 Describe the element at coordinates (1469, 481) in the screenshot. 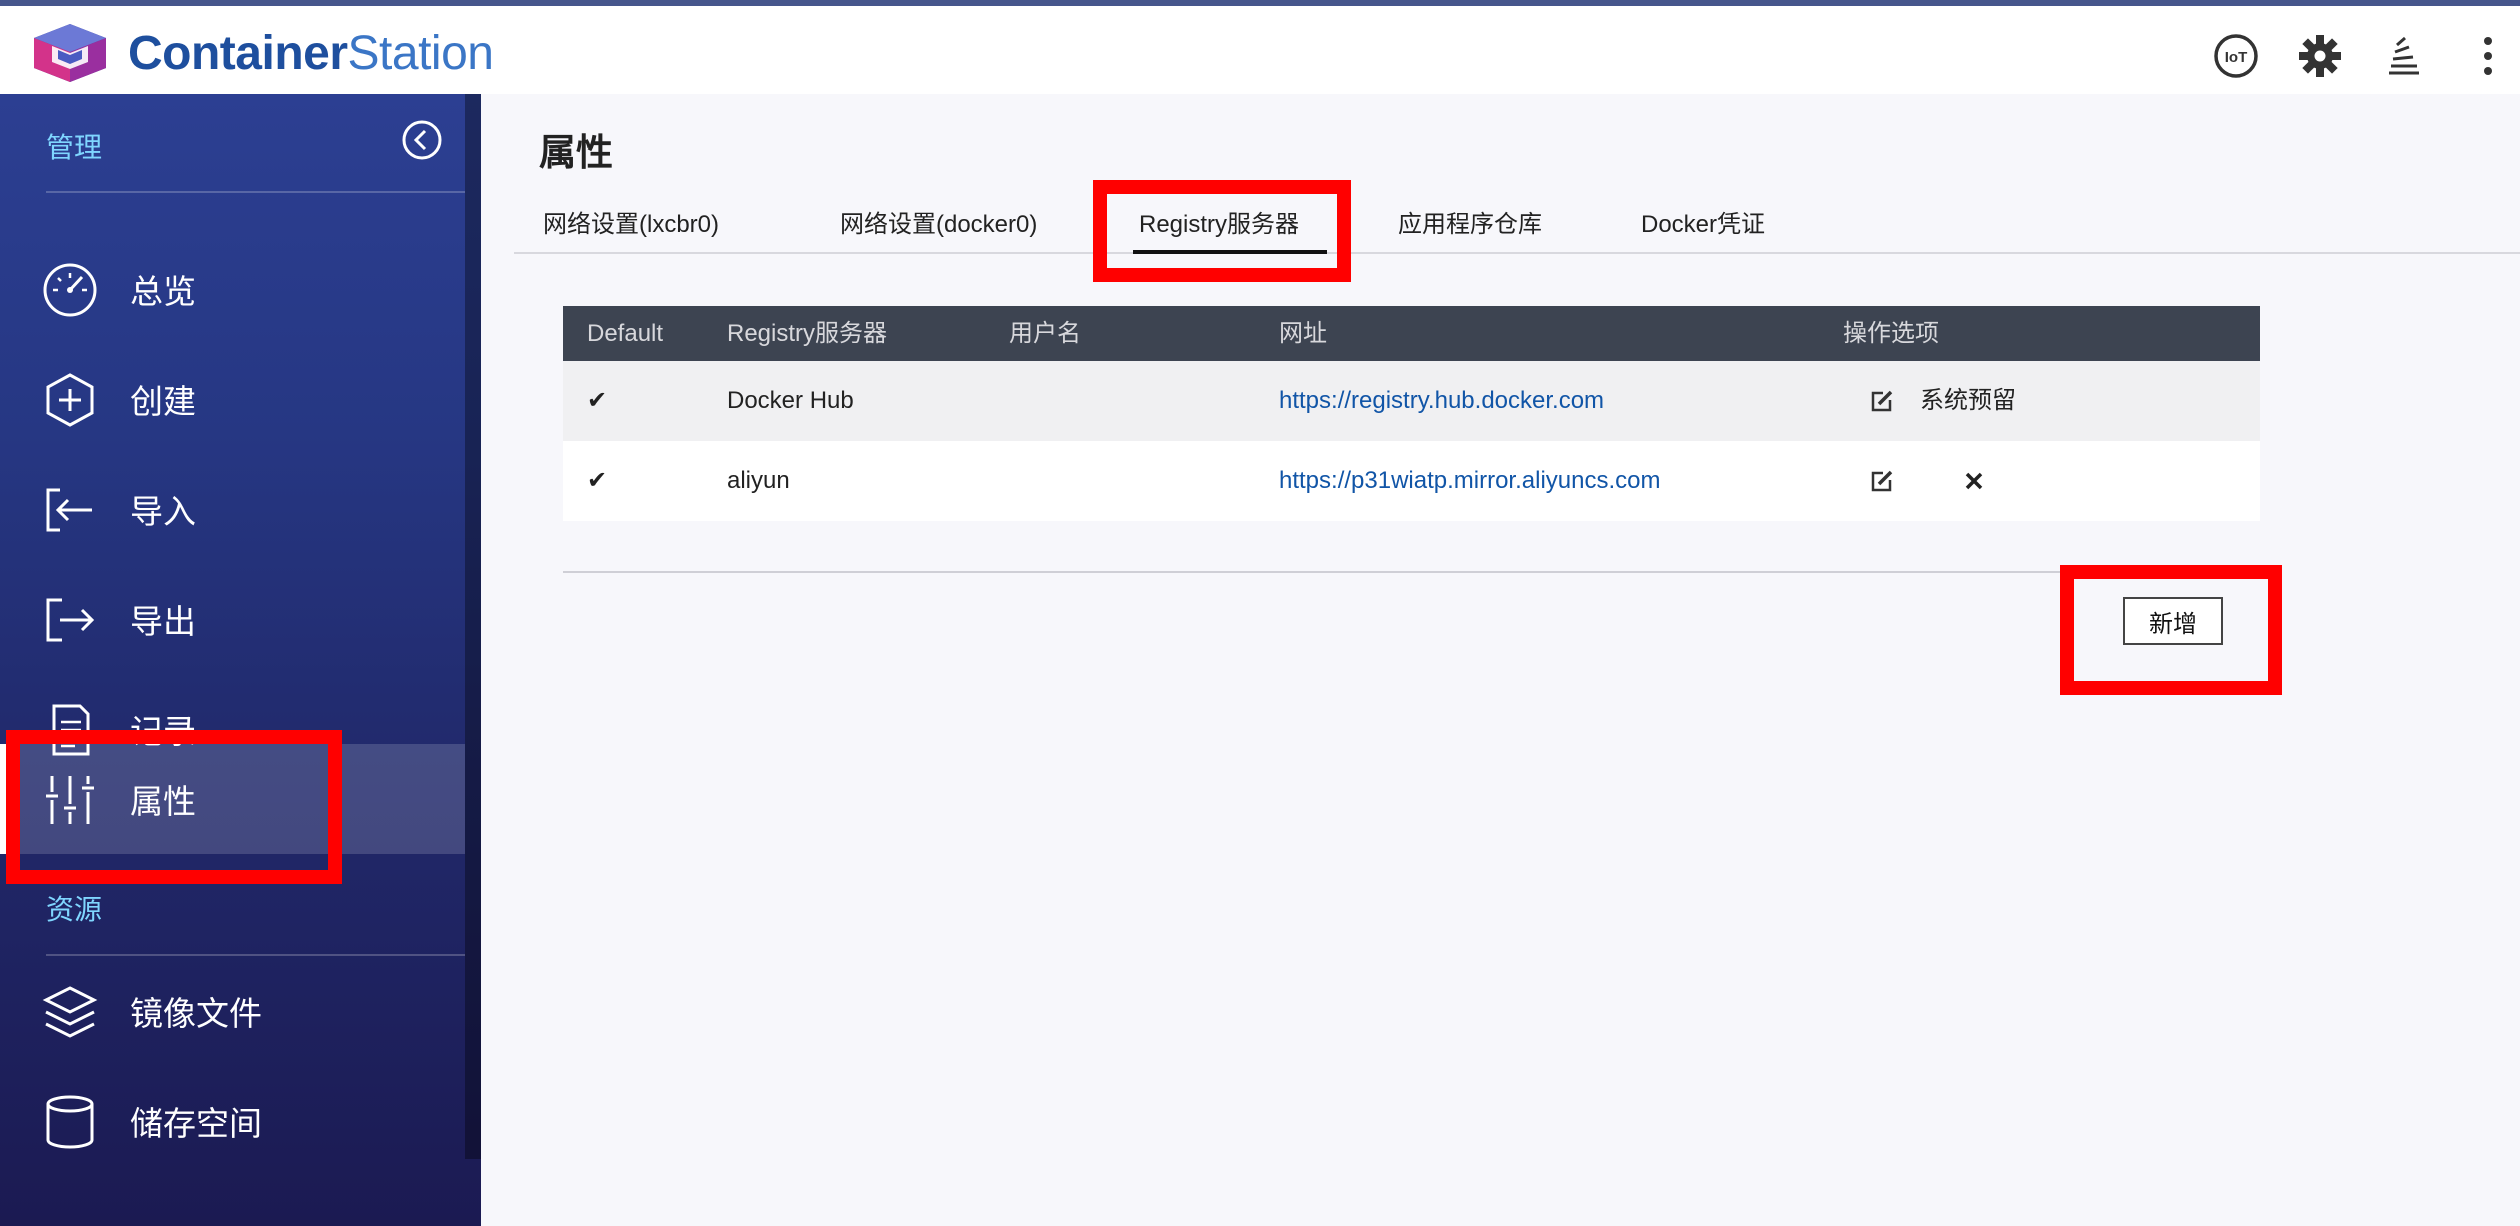

I see `registry-url-link: https://p31wiatp.mirror.aliyuncs.com` at that location.